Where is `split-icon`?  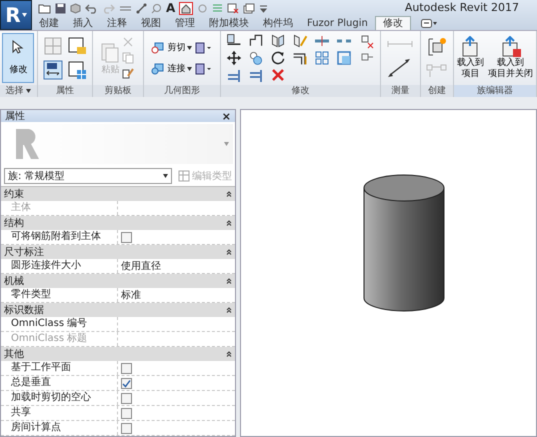 split-icon is located at coordinates (322, 41).